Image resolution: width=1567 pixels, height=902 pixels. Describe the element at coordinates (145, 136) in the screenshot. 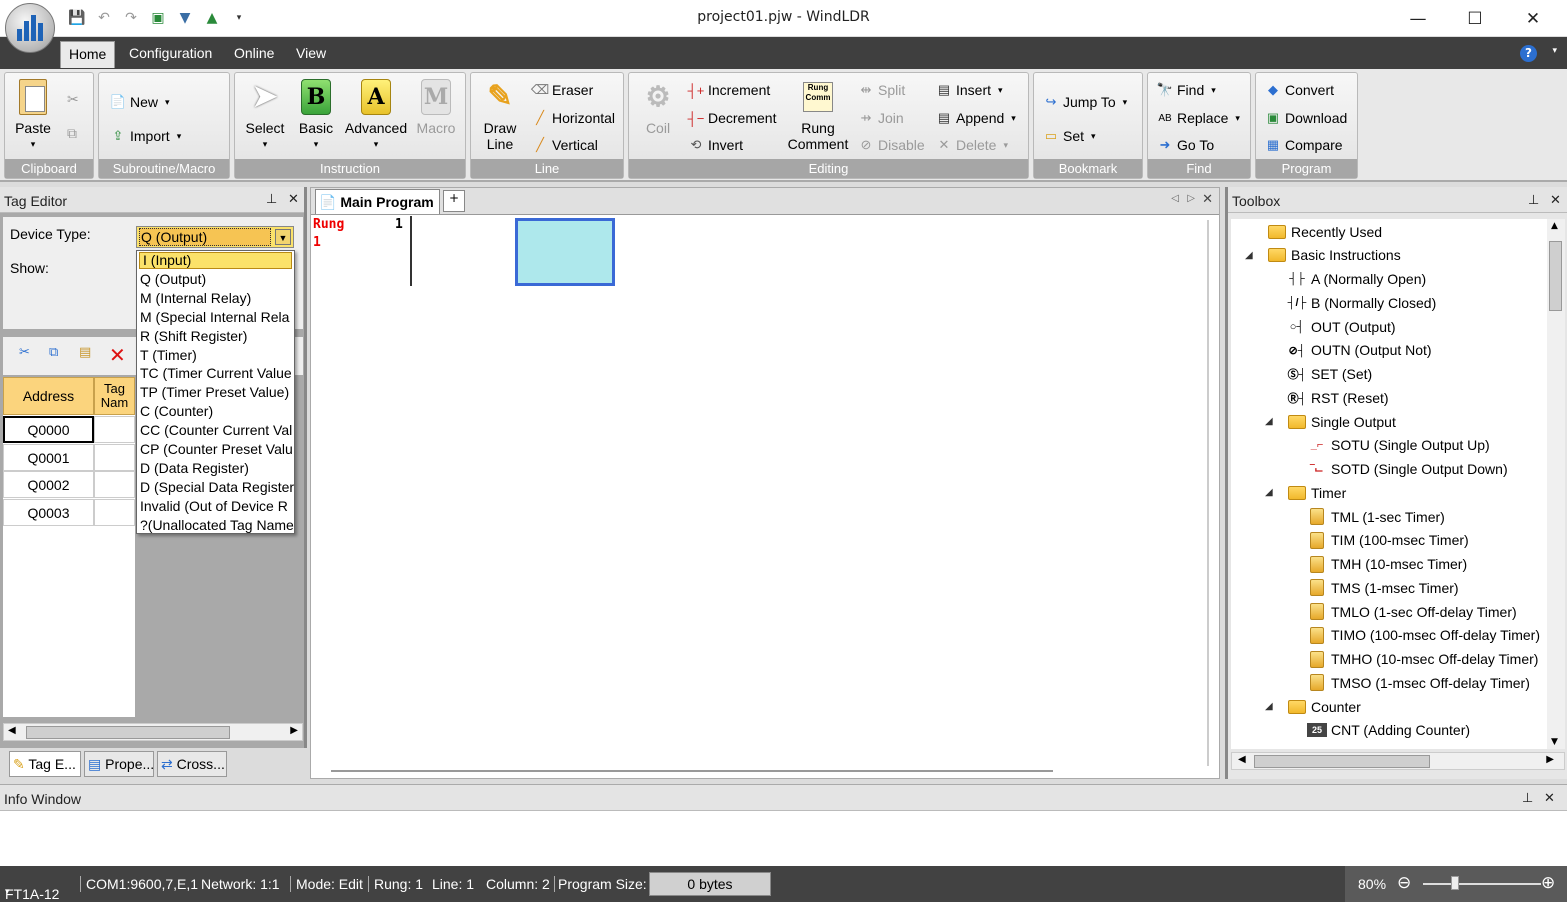

I see `import-button: ⇪ Import ▾` at that location.